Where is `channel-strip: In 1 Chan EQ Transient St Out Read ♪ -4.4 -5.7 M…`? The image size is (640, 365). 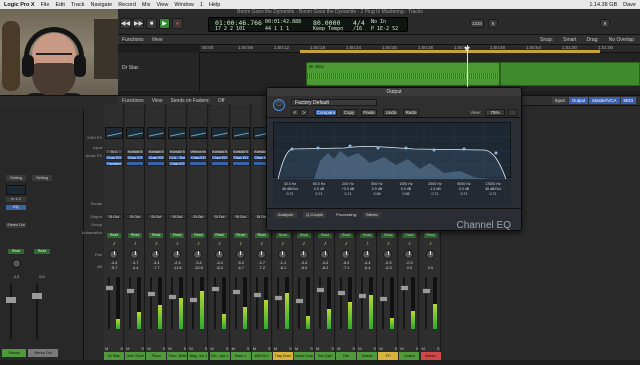 channel-strip: In 1 Chan EQ Transient St Out Read ♪ -4.4 -5.7 M… is located at coordinates (114, 232).